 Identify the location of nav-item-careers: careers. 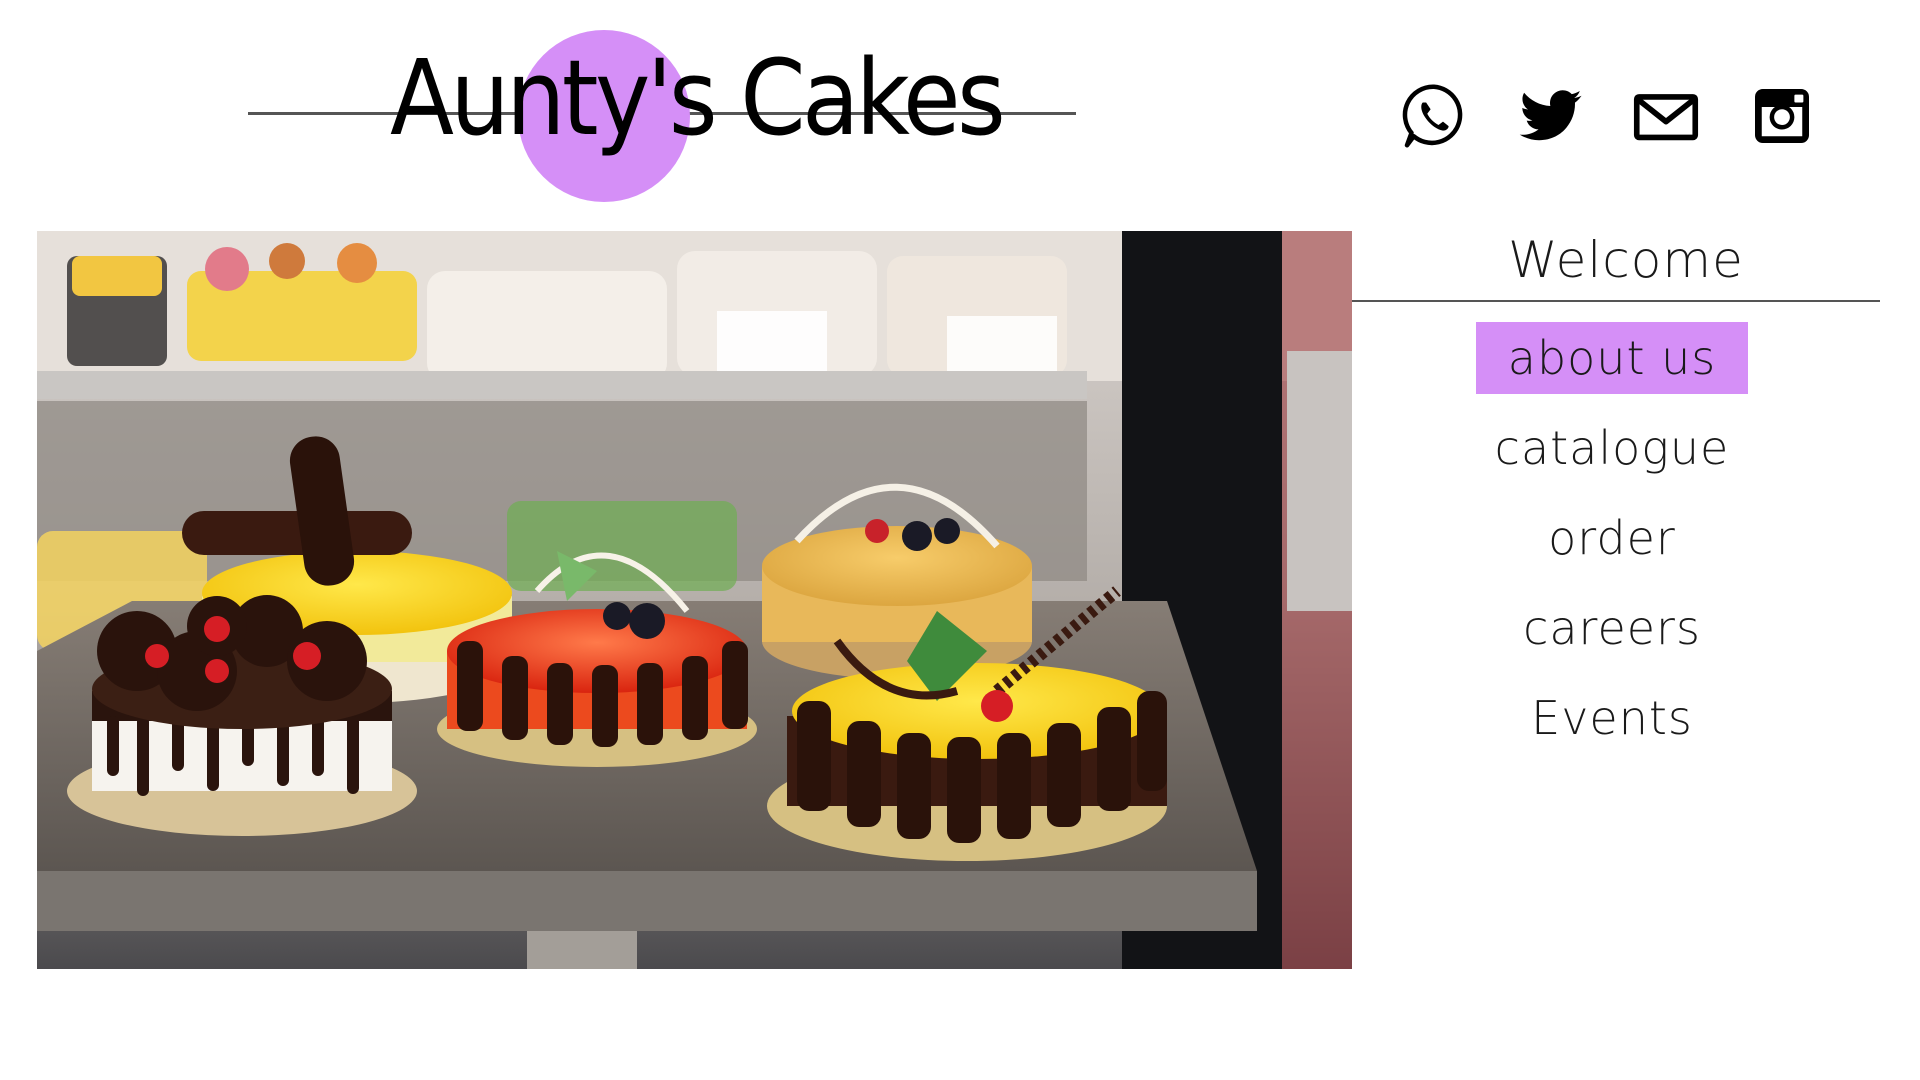
(1612, 628).